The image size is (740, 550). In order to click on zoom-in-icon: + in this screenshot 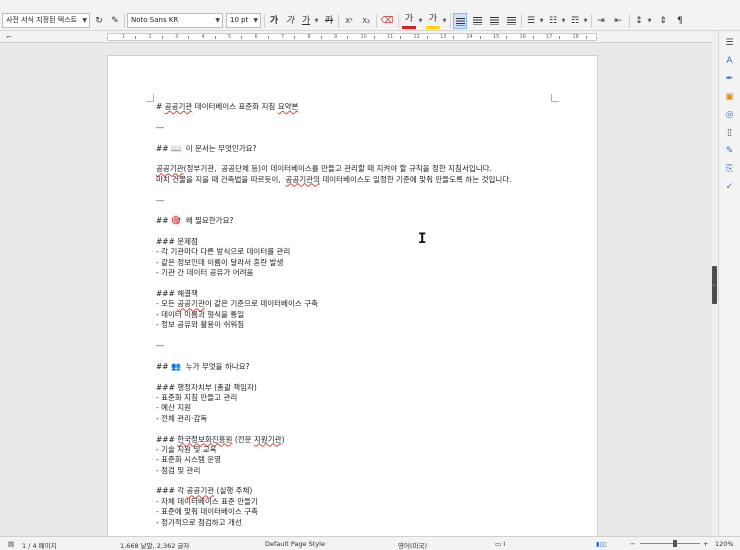, I will do `click(705, 544)`.